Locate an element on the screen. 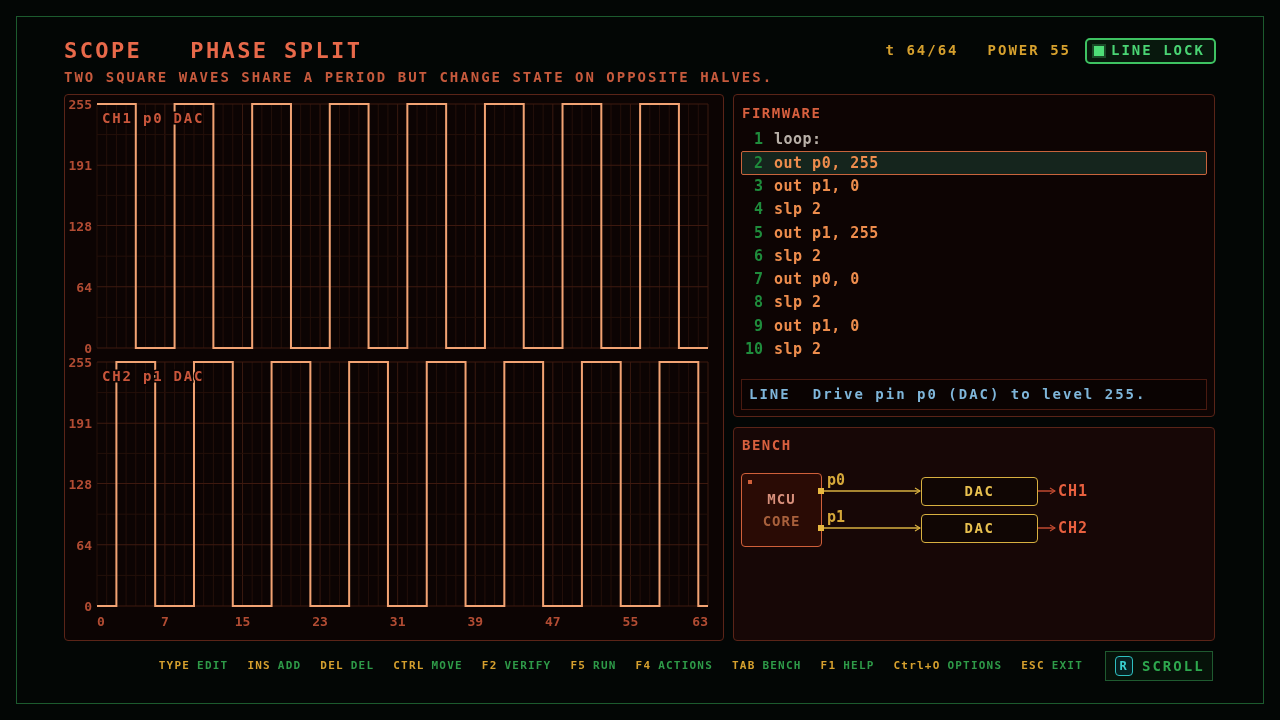 The height and width of the screenshot is (720, 1280). scroll-button: R SCROLL is located at coordinates (1159, 666).